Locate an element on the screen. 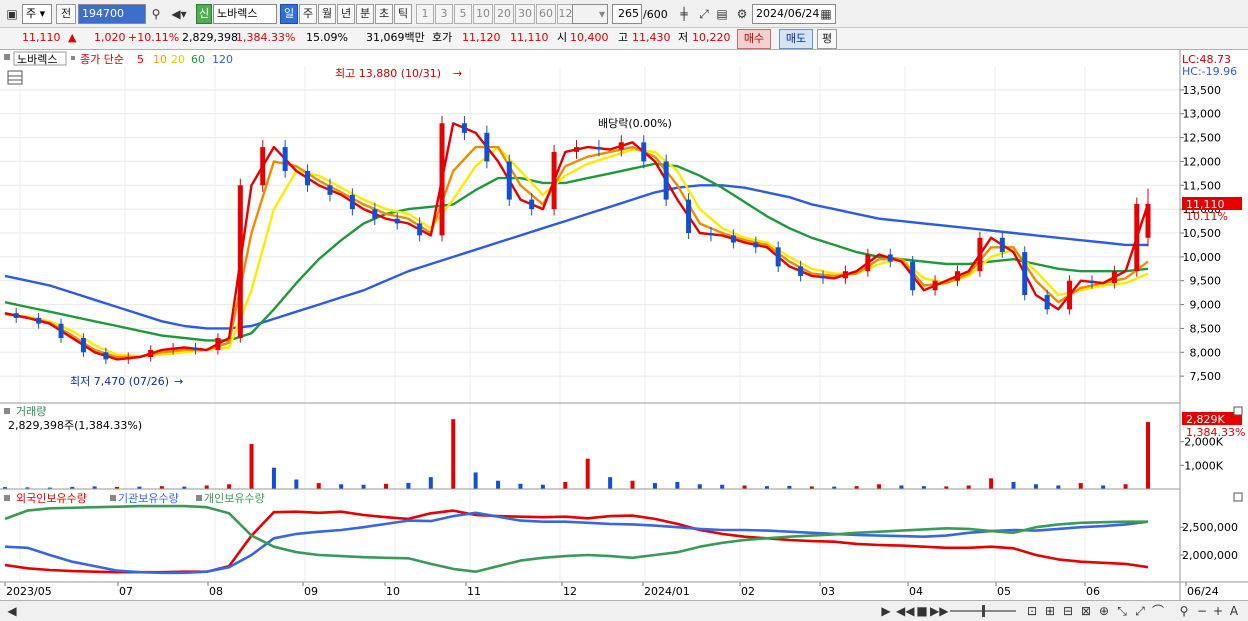  foreign-legend: 외국인보유수량 is located at coordinates (51, 498).